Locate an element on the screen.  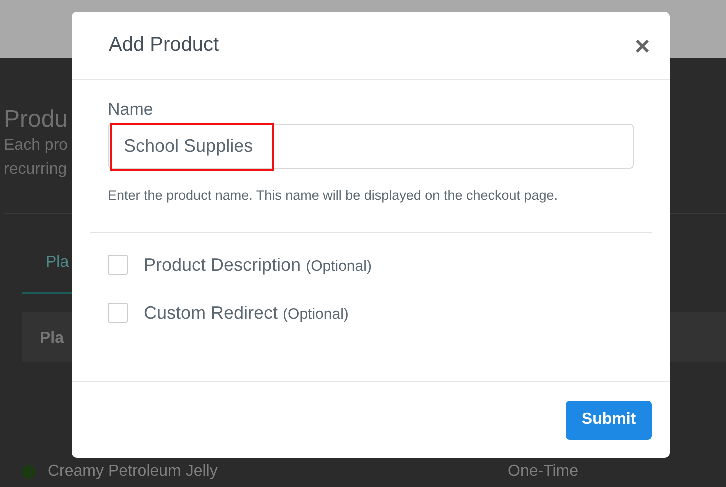
option-label: Custom Redirect (Optional) is located at coordinates (246, 313).